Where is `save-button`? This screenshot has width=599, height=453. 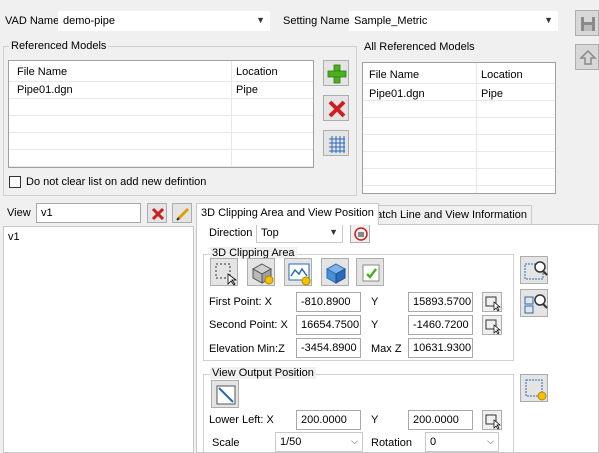
save-button is located at coordinates (587, 23).